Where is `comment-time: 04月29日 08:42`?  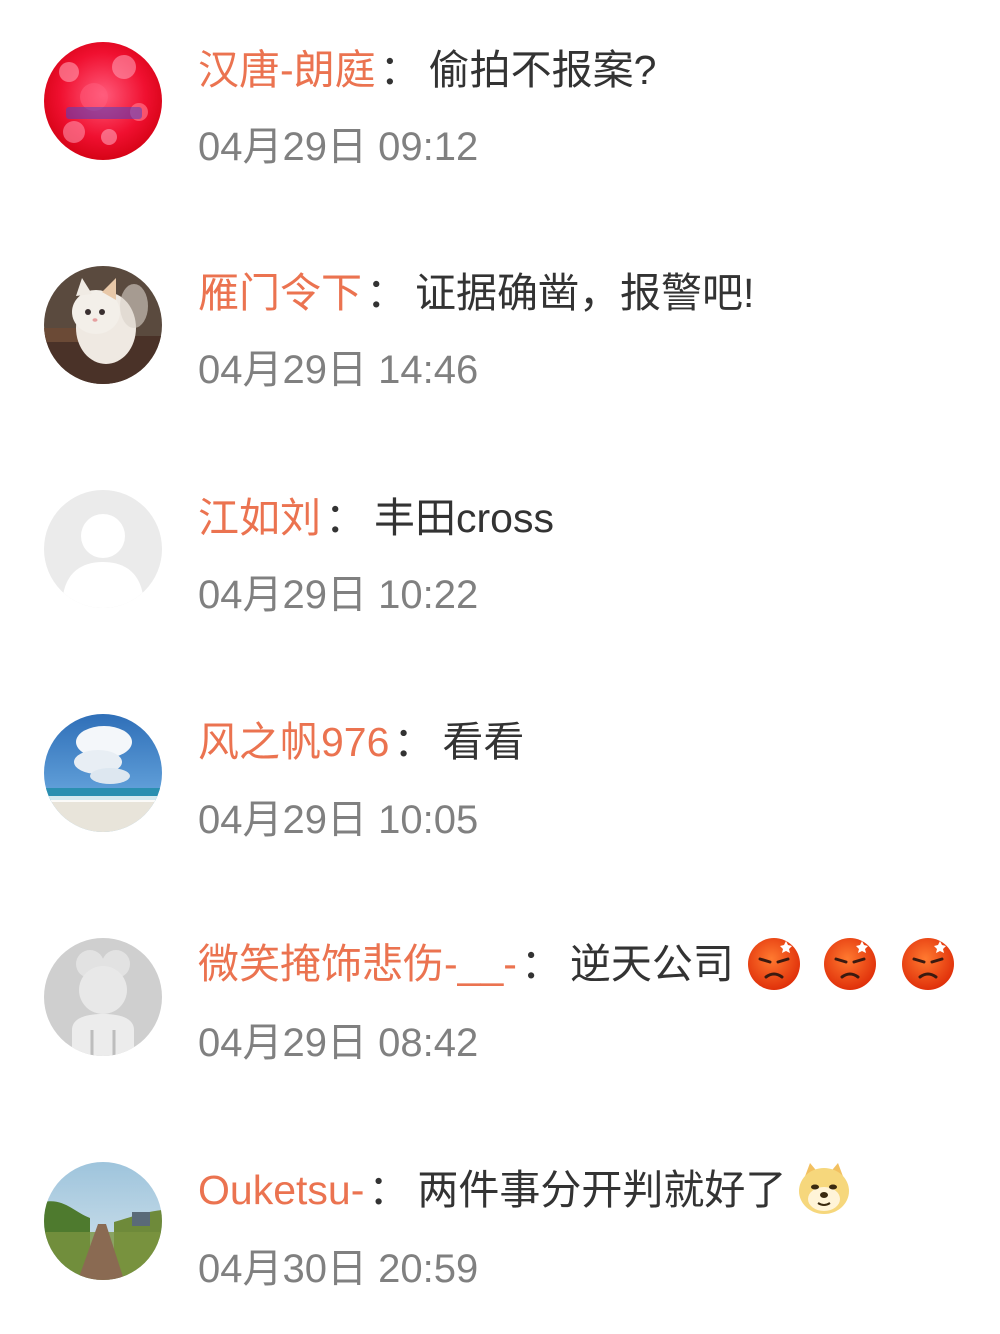
comment-time: 04月29日 08:42 is located at coordinates (338, 1043).